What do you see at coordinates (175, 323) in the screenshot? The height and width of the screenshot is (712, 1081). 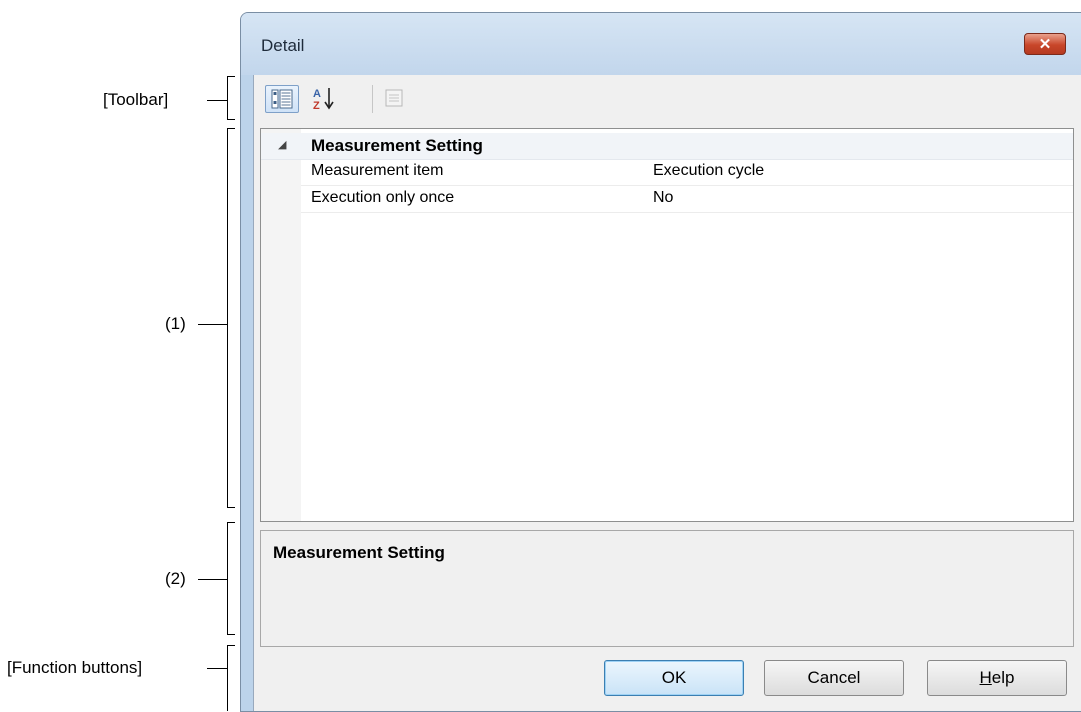 I see `property-area-annotation: (1)` at bounding box center [175, 323].